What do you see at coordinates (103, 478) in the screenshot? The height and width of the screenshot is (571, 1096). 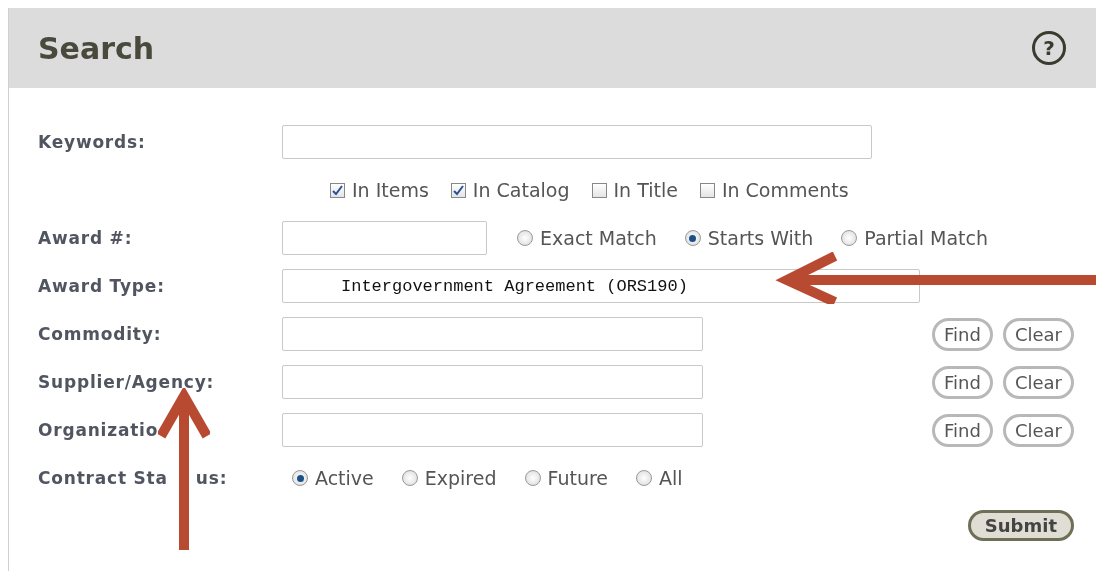 I see `field-label: Contract Sta` at bounding box center [103, 478].